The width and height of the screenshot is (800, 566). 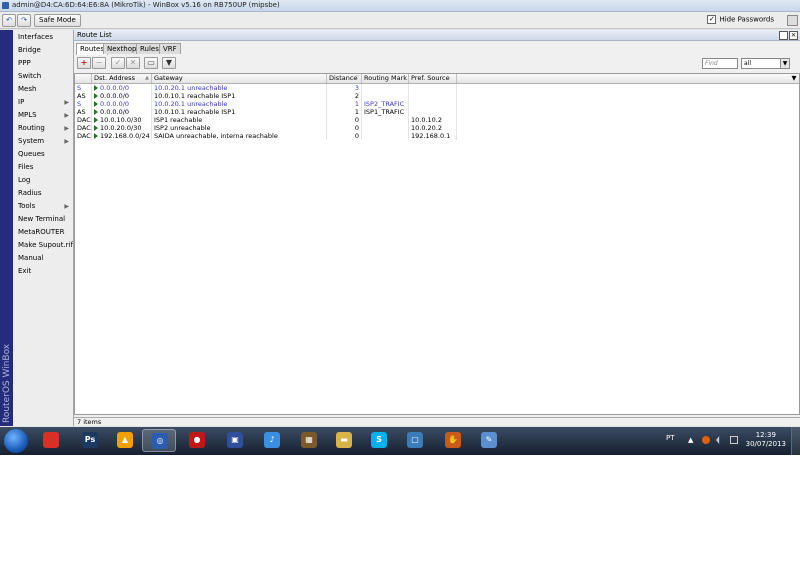 What do you see at coordinates (90, 440) in the screenshot?
I see `taskbar-button: Ps` at bounding box center [90, 440].